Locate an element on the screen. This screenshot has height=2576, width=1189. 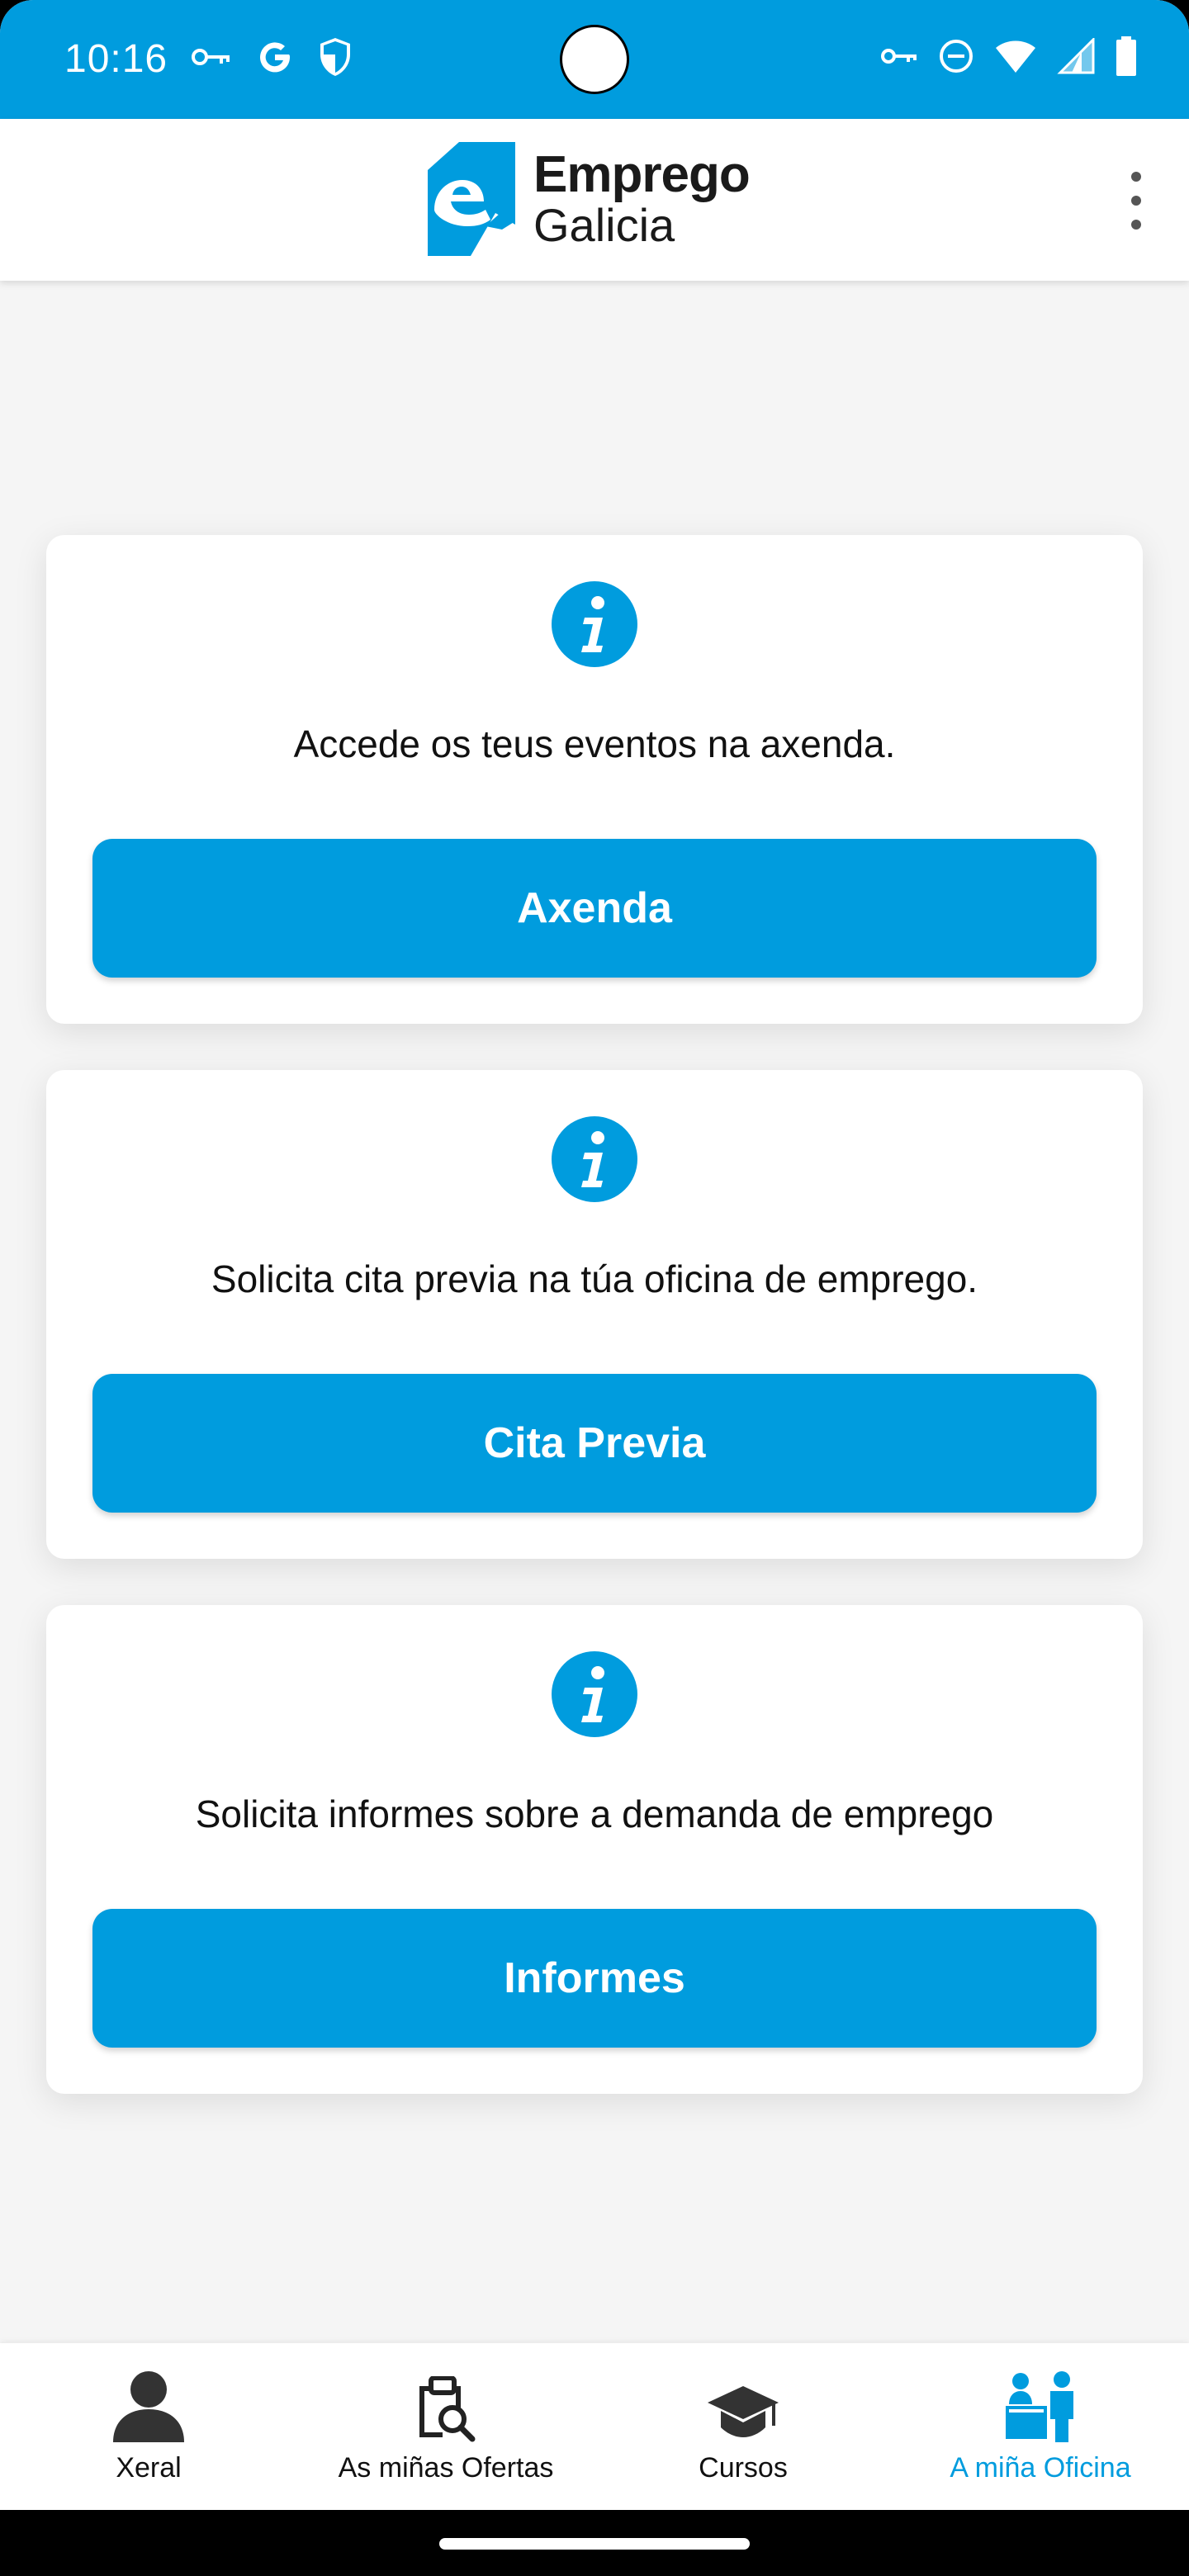
nav-item-xeral: Xeral is located at coordinates (148, 2426).